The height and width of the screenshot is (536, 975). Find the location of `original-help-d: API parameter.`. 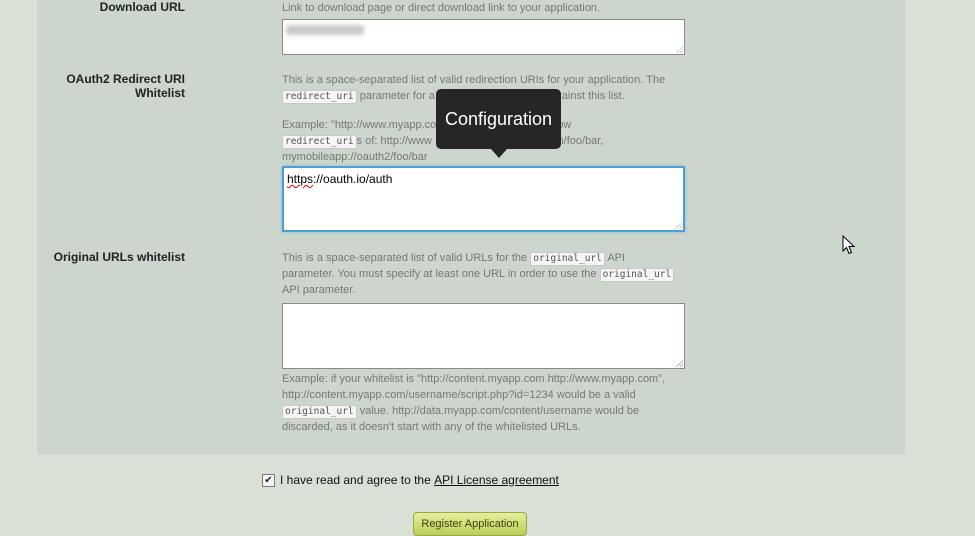

original-help-d: API parameter. is located at coordinates (319, 290).